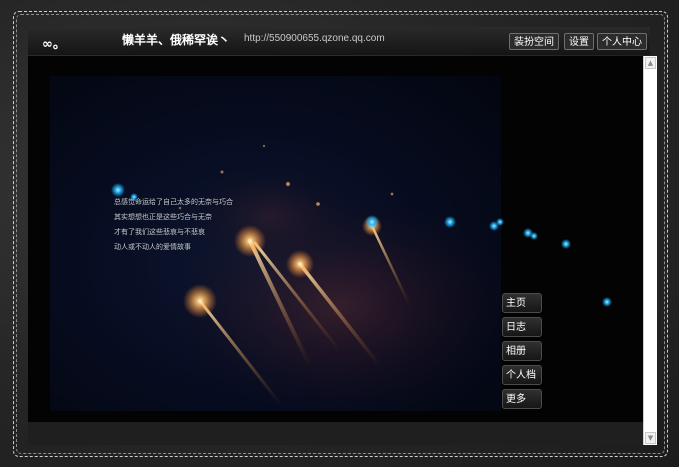 The image size is (679, 467). Describe the element at coordinates (314, 38) in the screenshot. I see `space-url: http://550900655.qzone.qq.com` at that location.